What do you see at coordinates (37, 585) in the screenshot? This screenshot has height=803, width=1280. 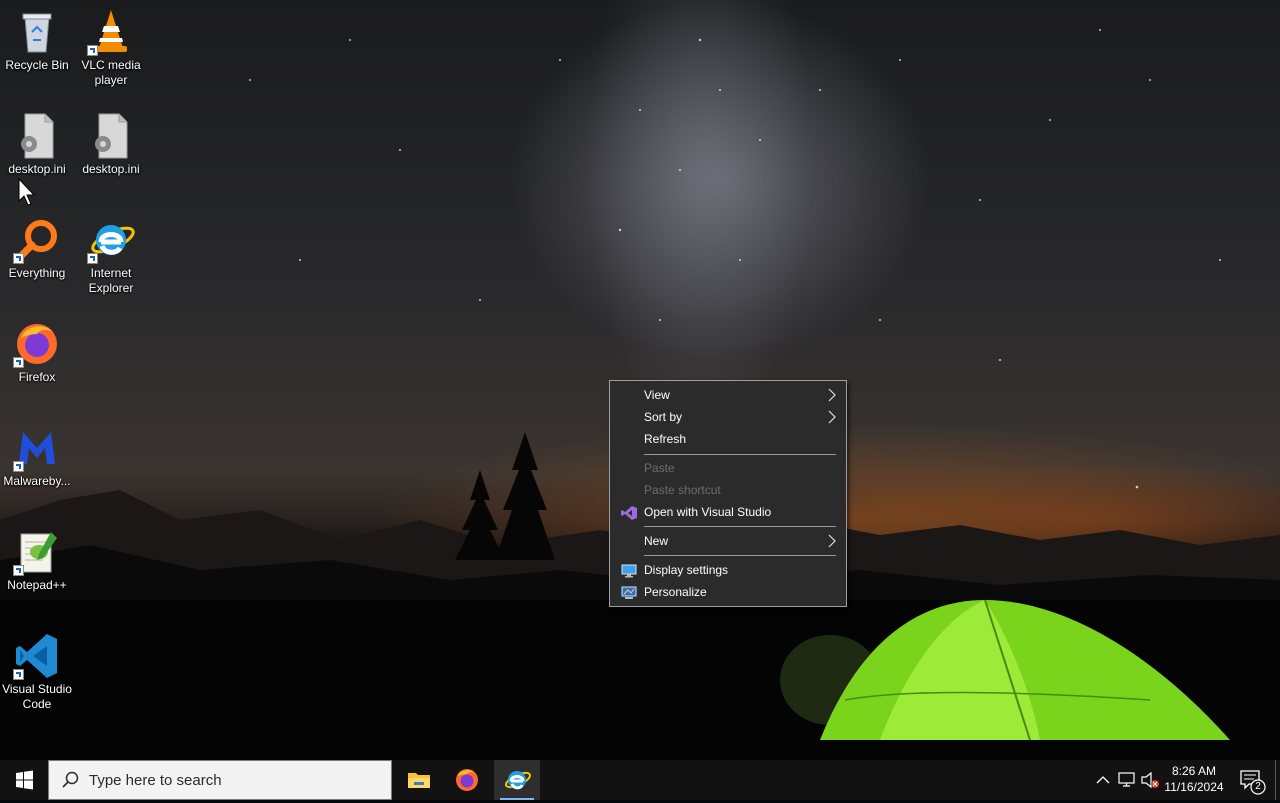 I see `desktop-icon-label: Notepad++` at bounding box center [37, 585].